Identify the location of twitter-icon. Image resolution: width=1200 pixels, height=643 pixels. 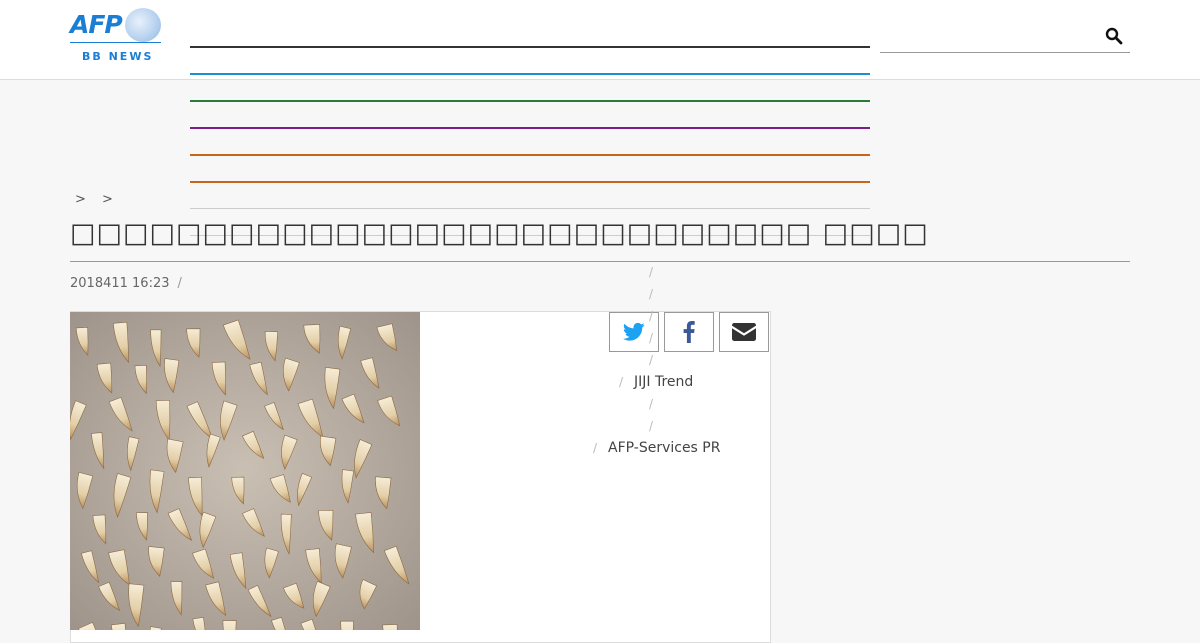
(634, 331).